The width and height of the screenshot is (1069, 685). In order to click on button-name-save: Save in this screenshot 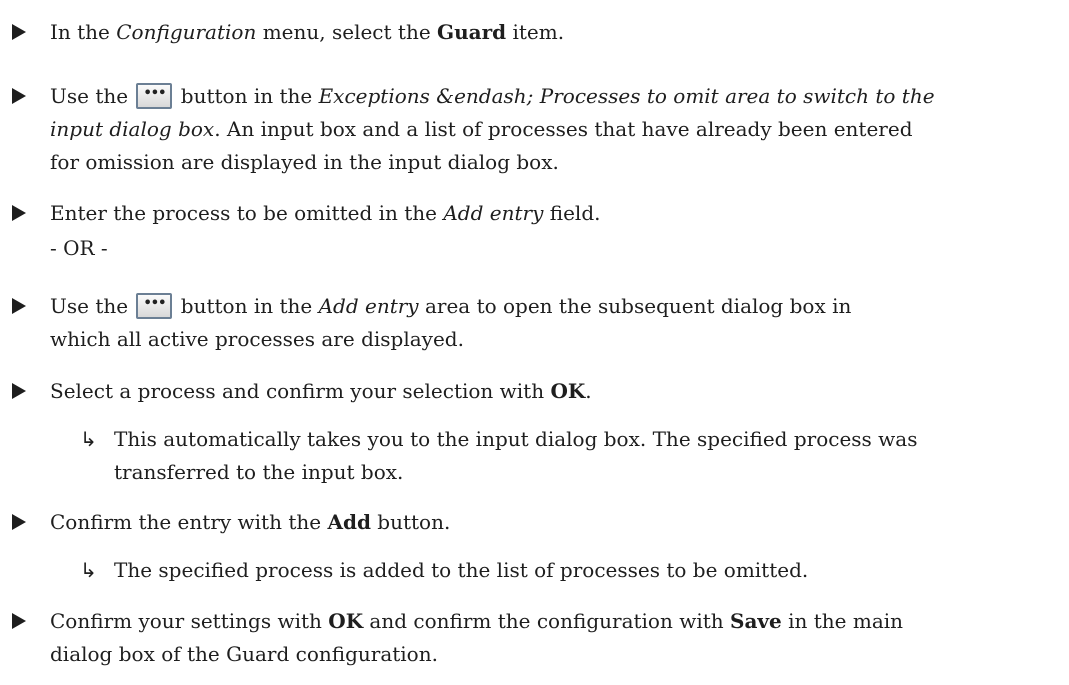, I will do `click(756, 621)`.